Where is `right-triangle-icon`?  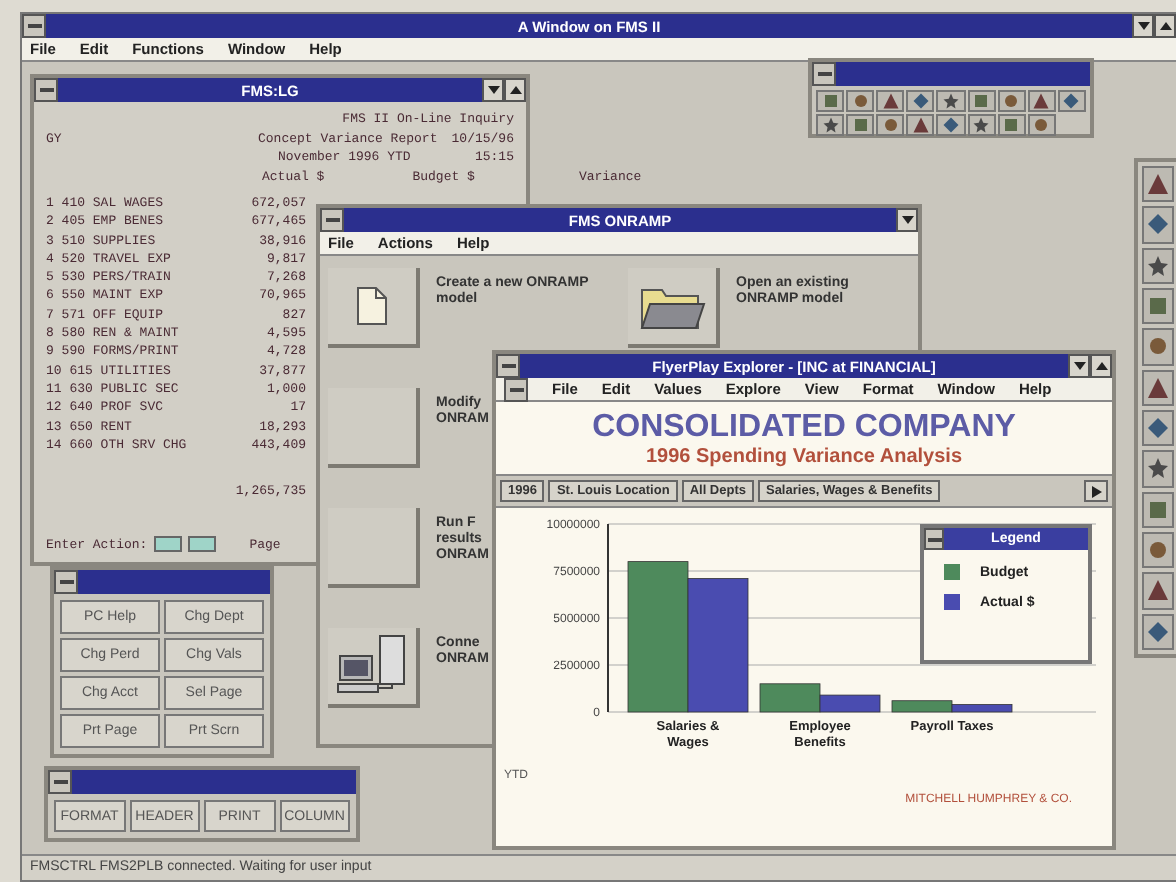
right-triangle-icon is located at coordinates (1096, 491).